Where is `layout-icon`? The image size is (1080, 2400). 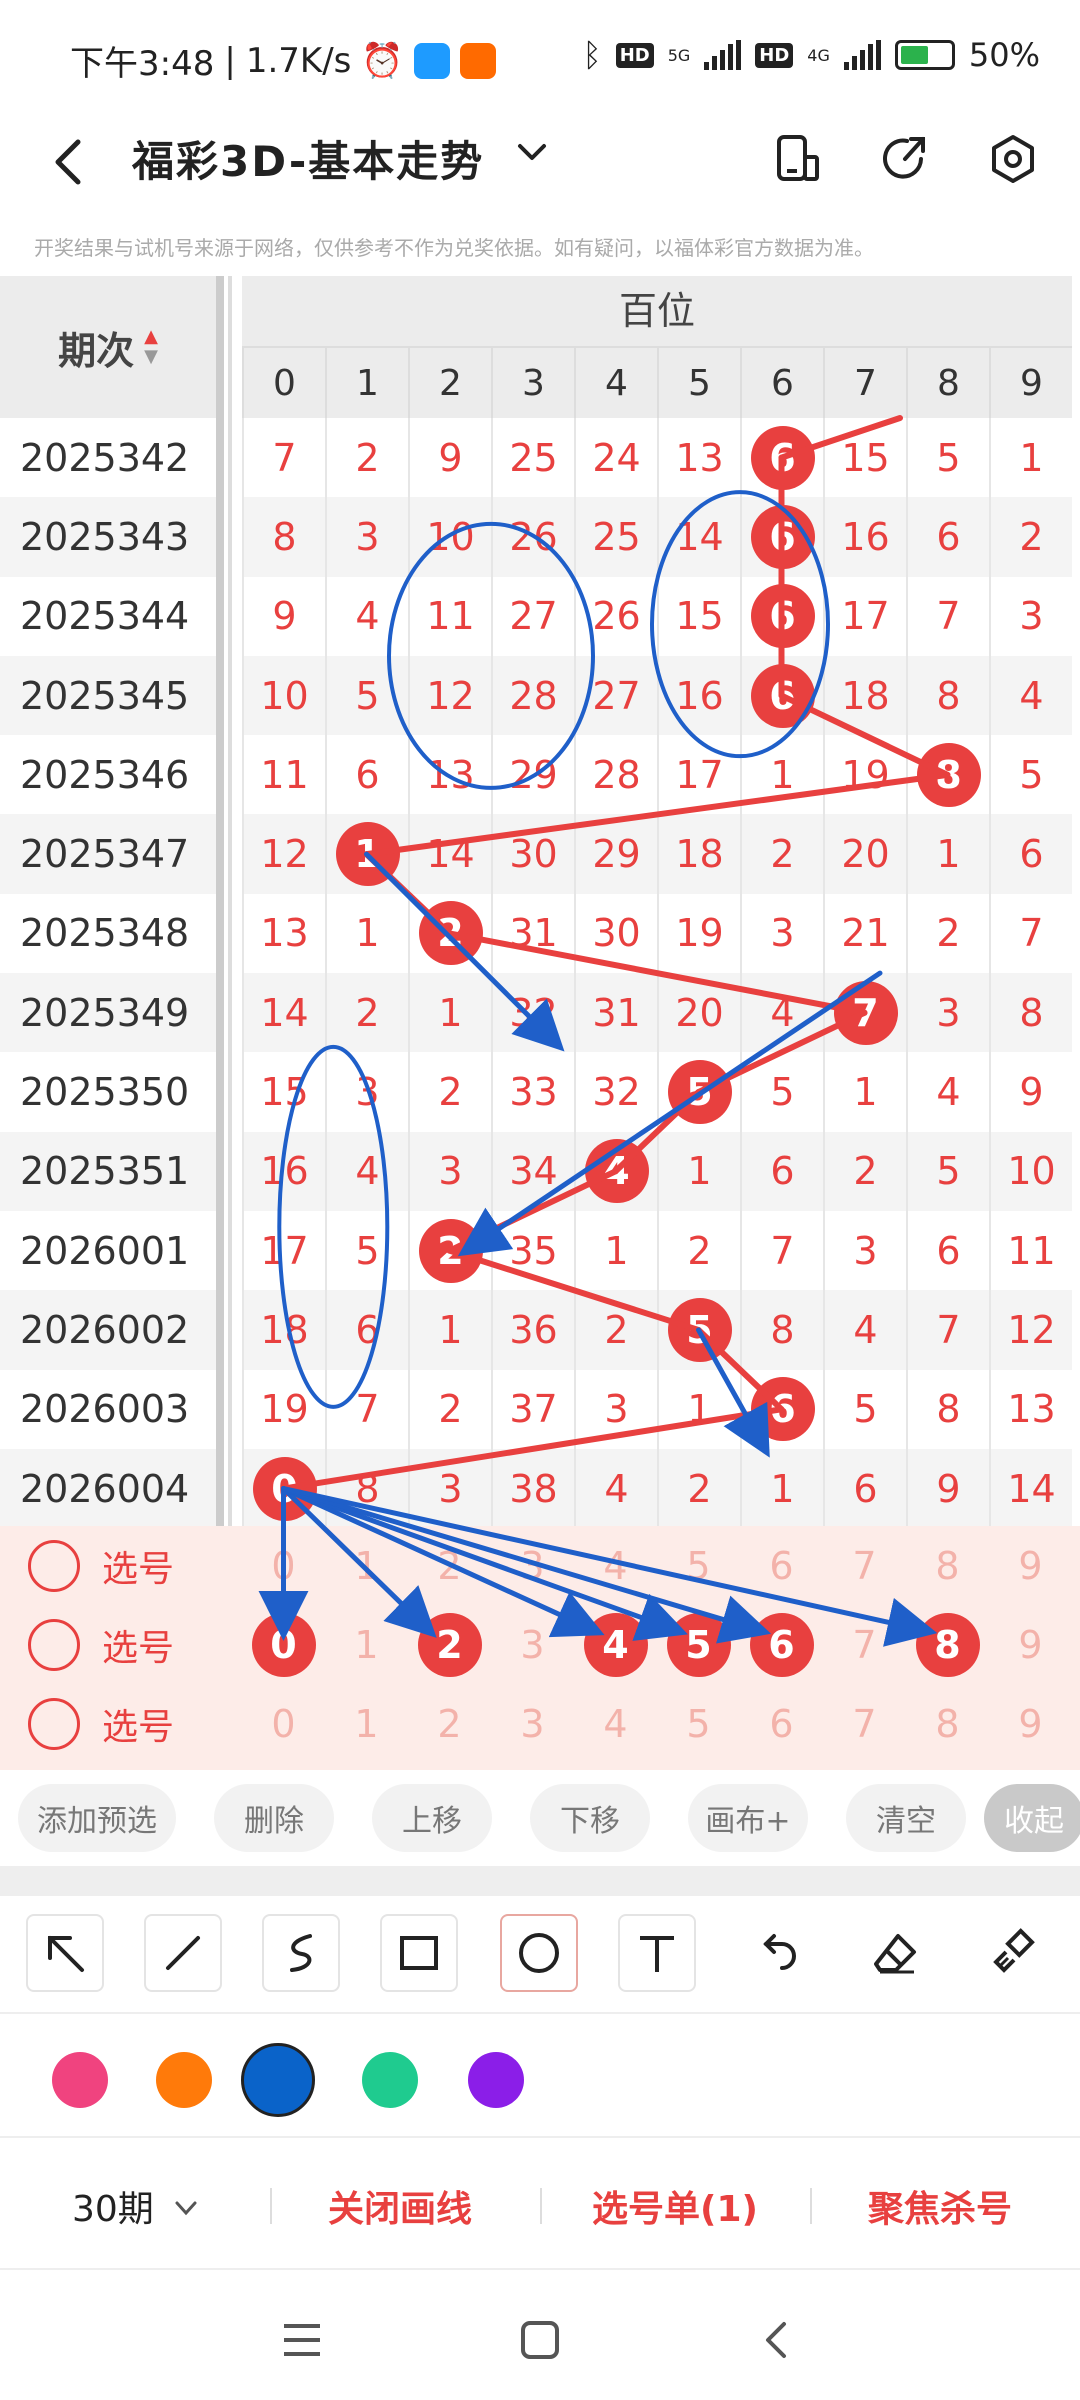
layout-icon is located at coordinates (797, 159).